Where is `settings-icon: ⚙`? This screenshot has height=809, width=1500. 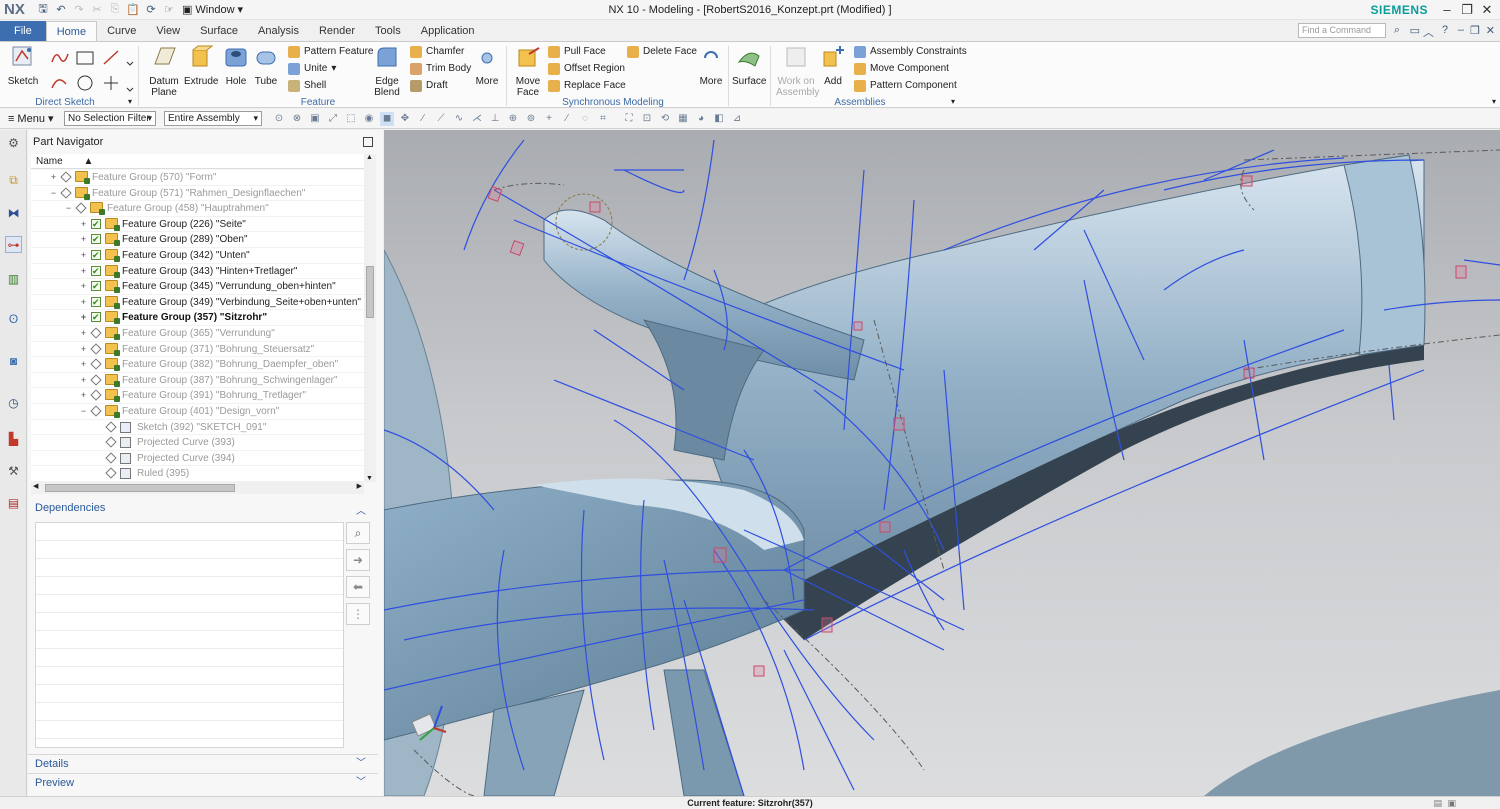 settings-icon: ⚙ is located at coordinates (13, 142).